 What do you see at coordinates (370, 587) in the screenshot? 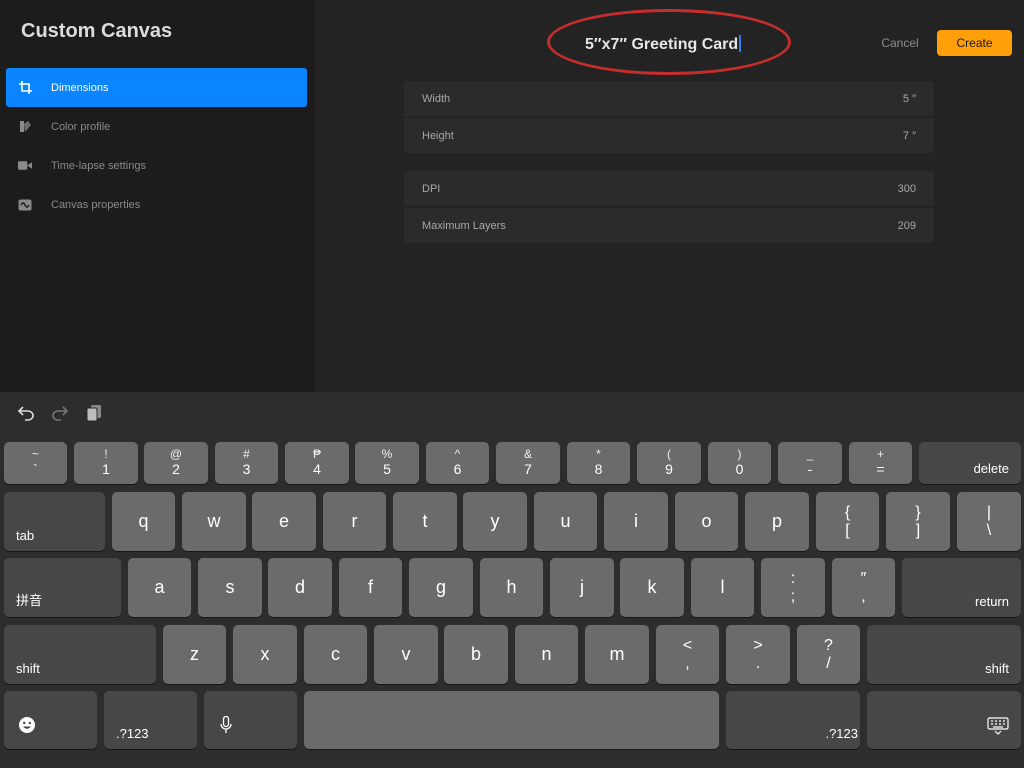
I see `key-f: f` at bounding box center [370, 587].